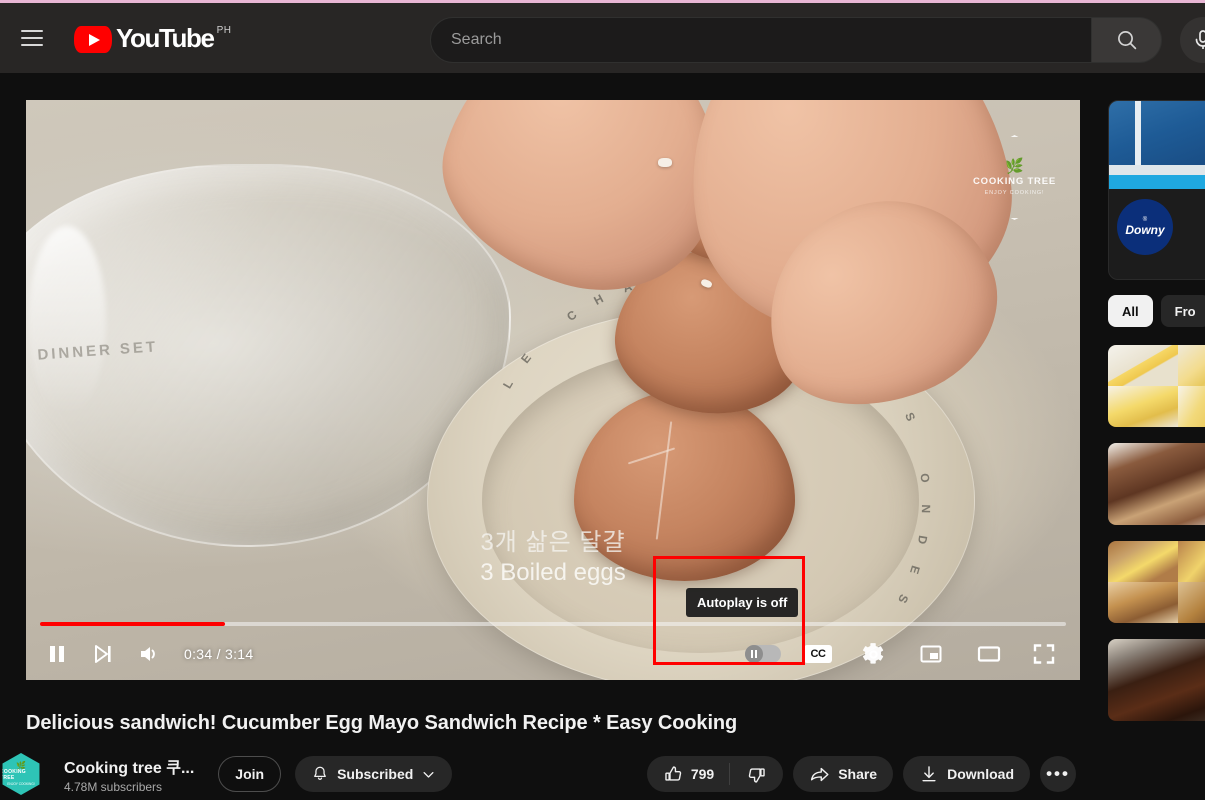  Describe the element at coordinates (1156, 484) in the screenshot. I see `chocolate-cake-thumbnail` at that location.